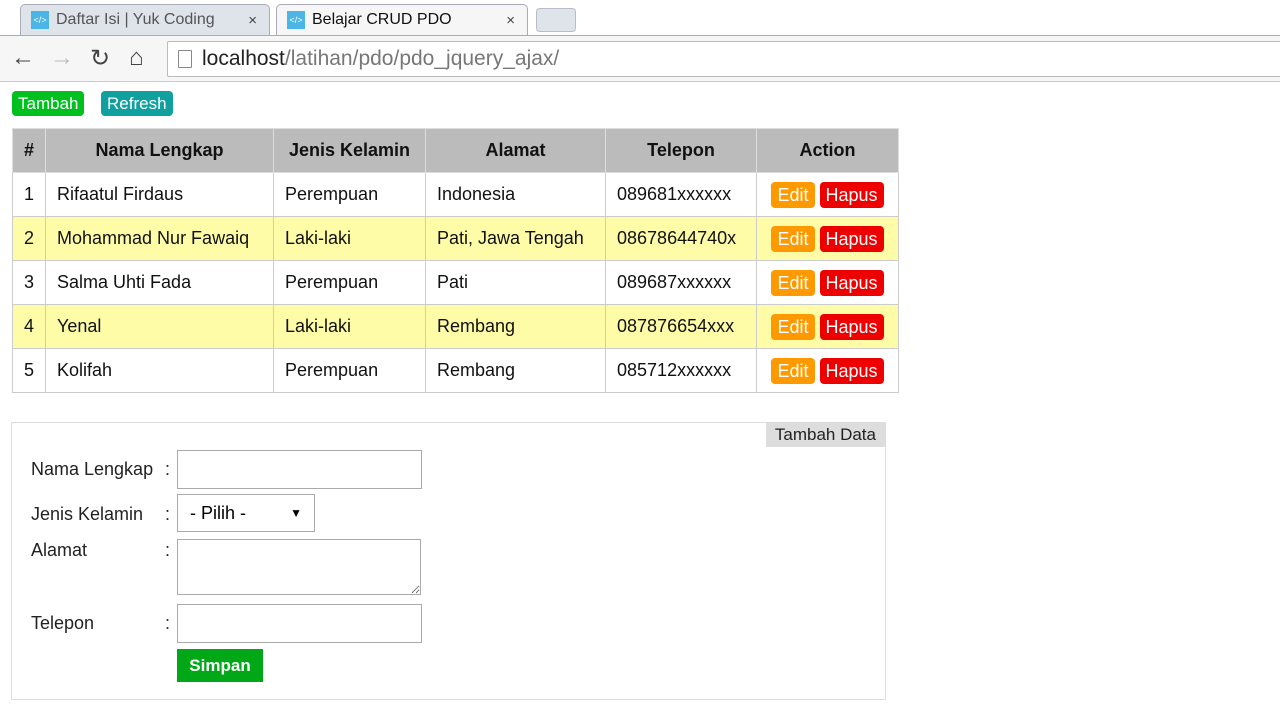  I want to click on simpan-button: Simpan, so click(220, 665).